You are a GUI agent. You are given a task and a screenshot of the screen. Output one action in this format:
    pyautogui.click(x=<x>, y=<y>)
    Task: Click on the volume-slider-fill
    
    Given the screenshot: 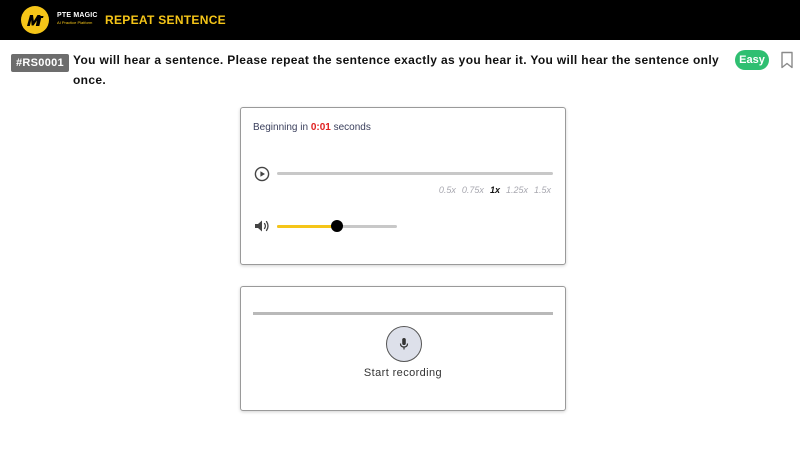 What is the action you would take?
    pyautogui.click(x=307, y=226)
    